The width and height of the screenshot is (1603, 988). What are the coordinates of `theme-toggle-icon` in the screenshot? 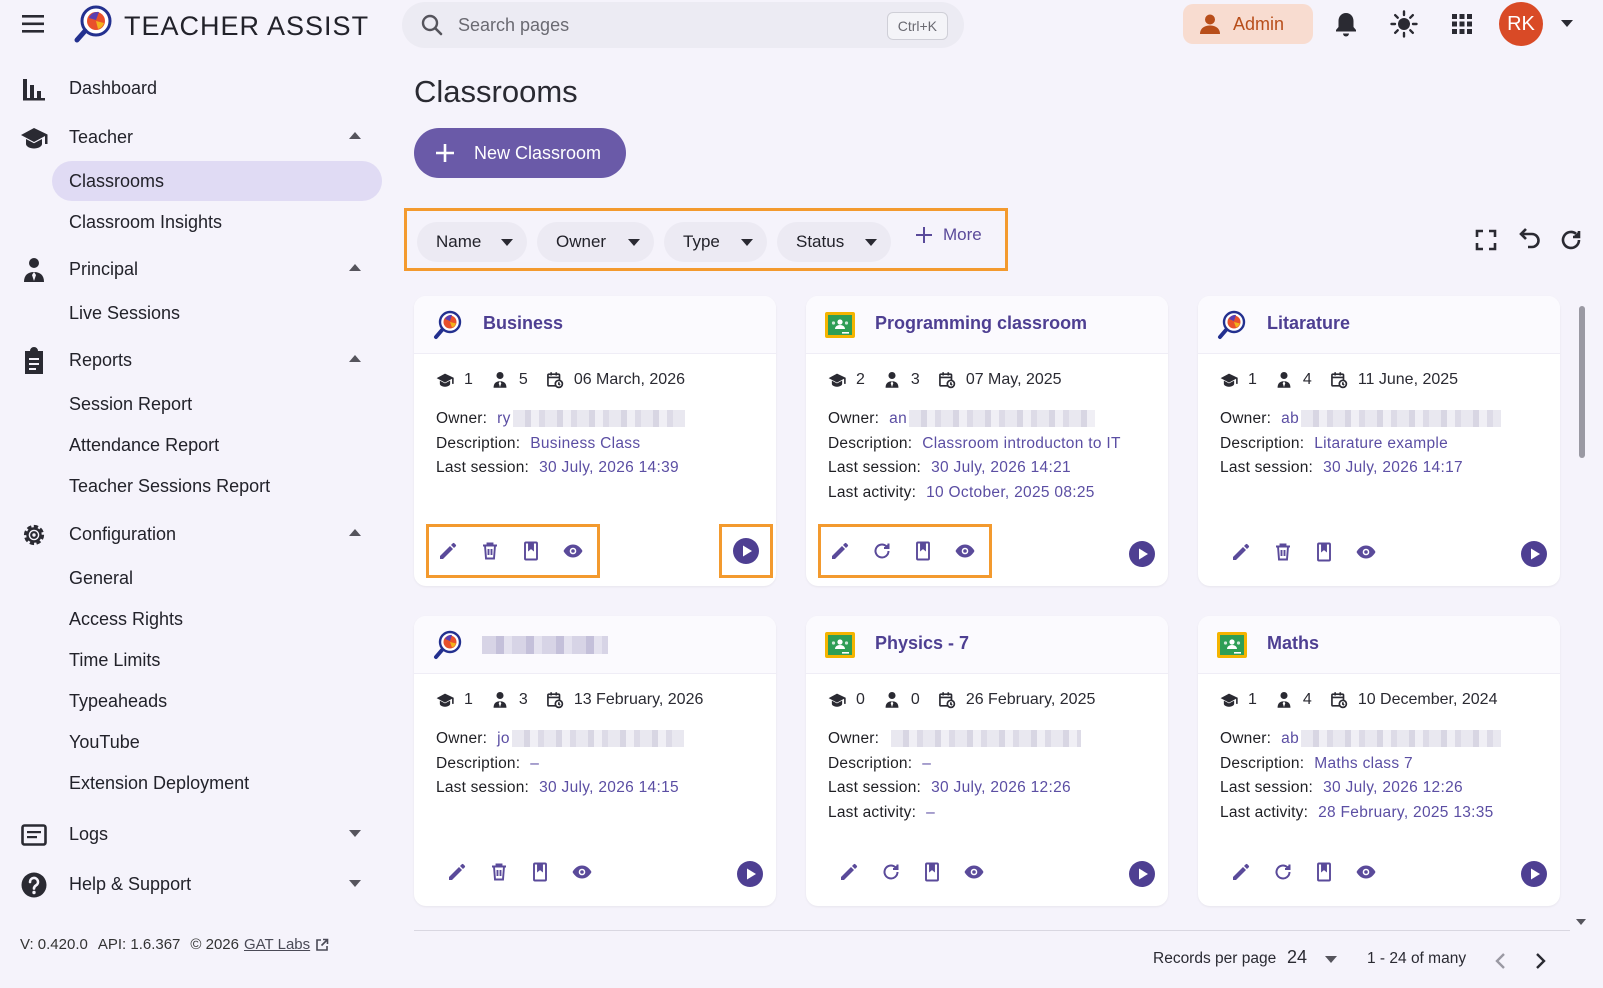 It's located at (1404, 24).